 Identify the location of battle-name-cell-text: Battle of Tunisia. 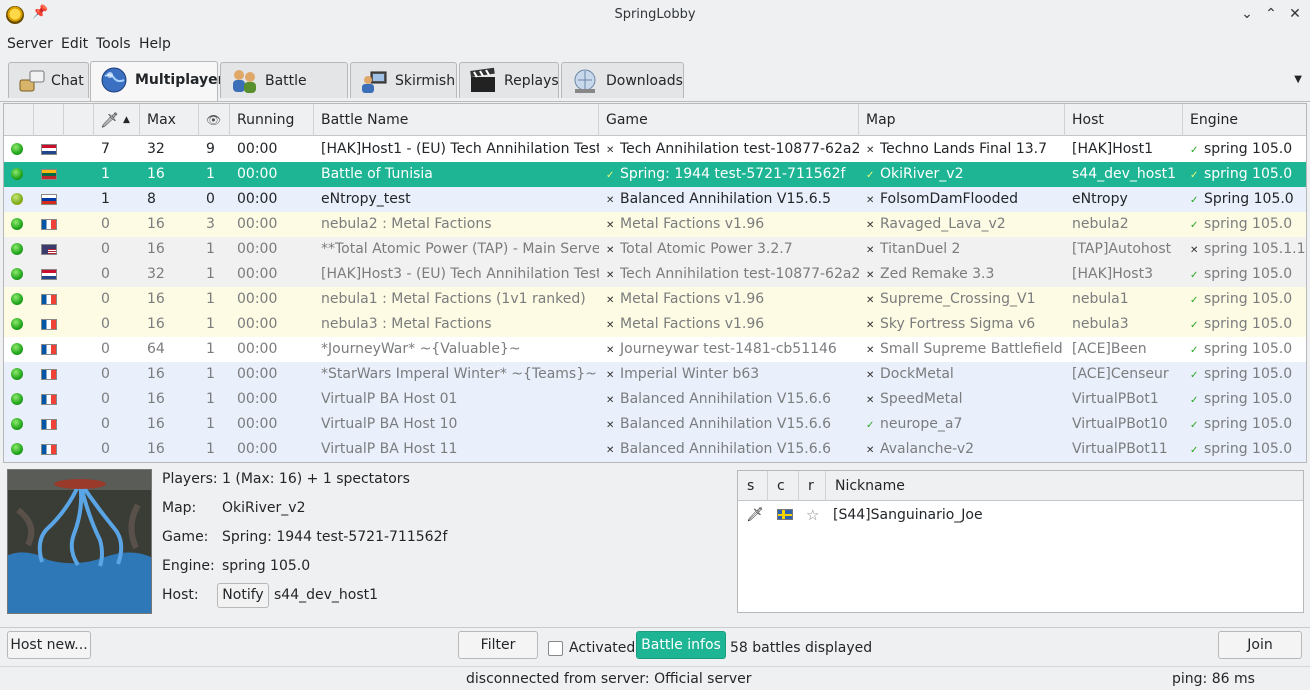
(377, 174).